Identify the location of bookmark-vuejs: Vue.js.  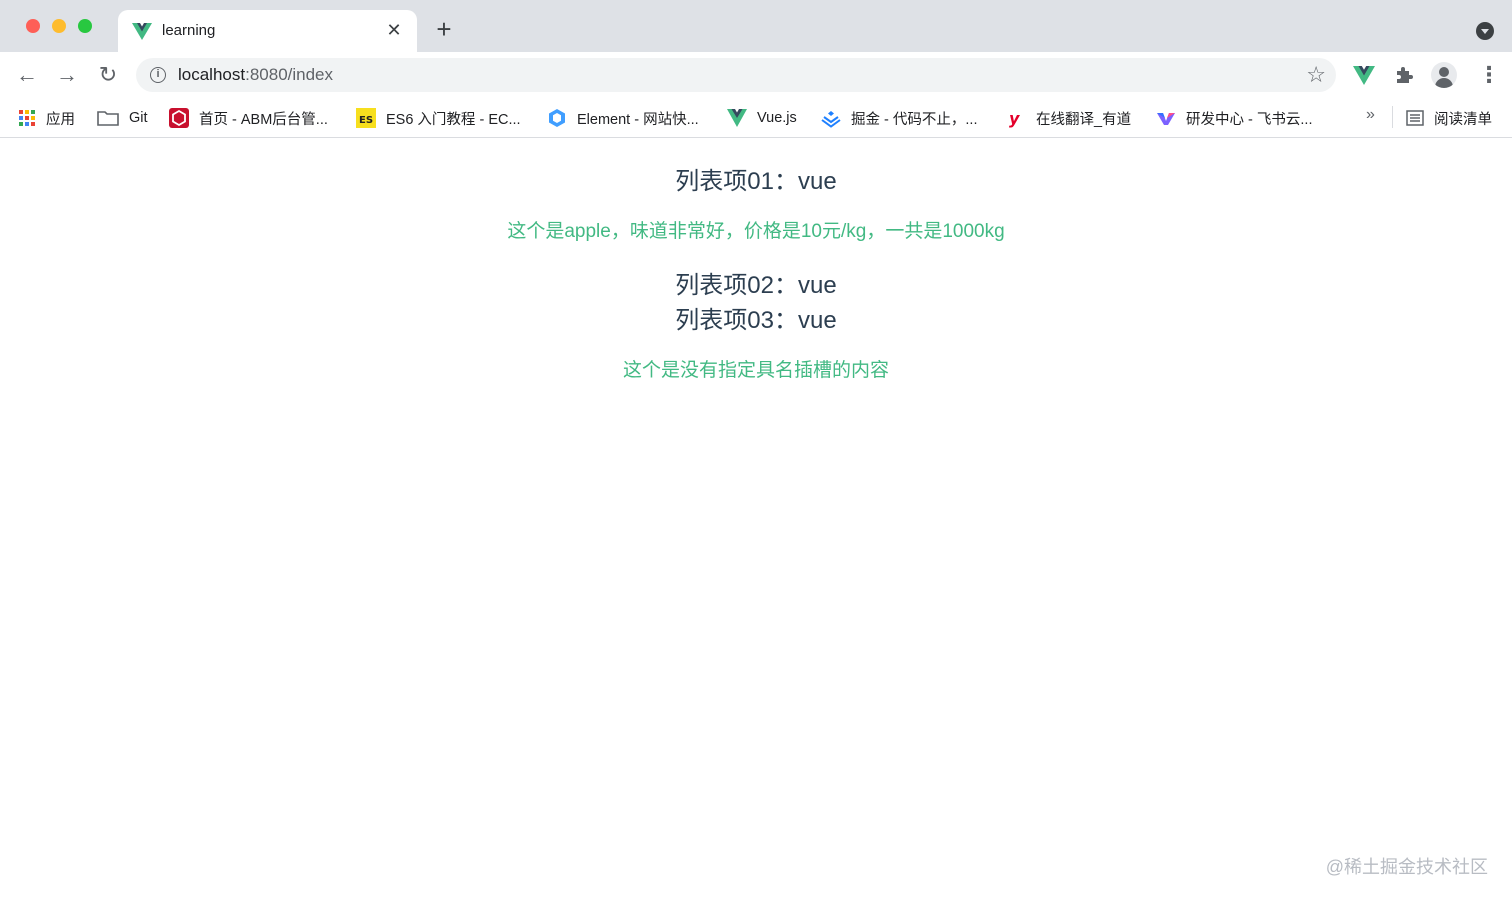
(762, 118).